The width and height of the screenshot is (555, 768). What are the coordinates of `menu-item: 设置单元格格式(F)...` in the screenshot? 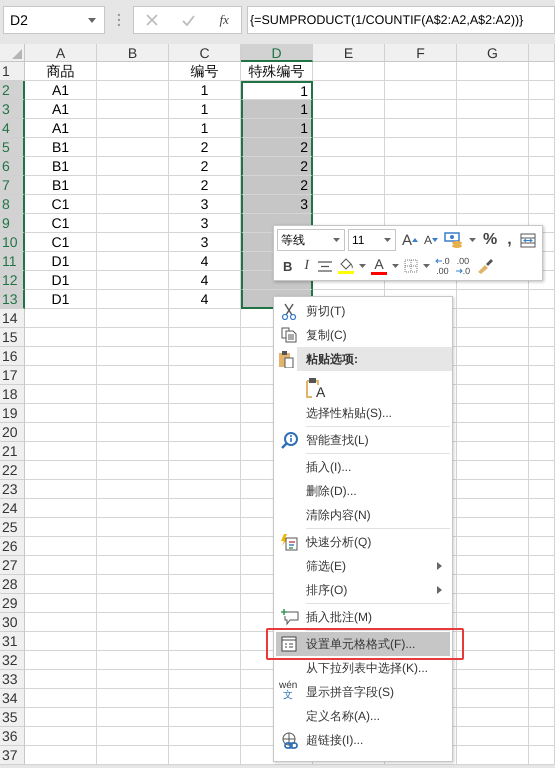 It's located at (363, 644).